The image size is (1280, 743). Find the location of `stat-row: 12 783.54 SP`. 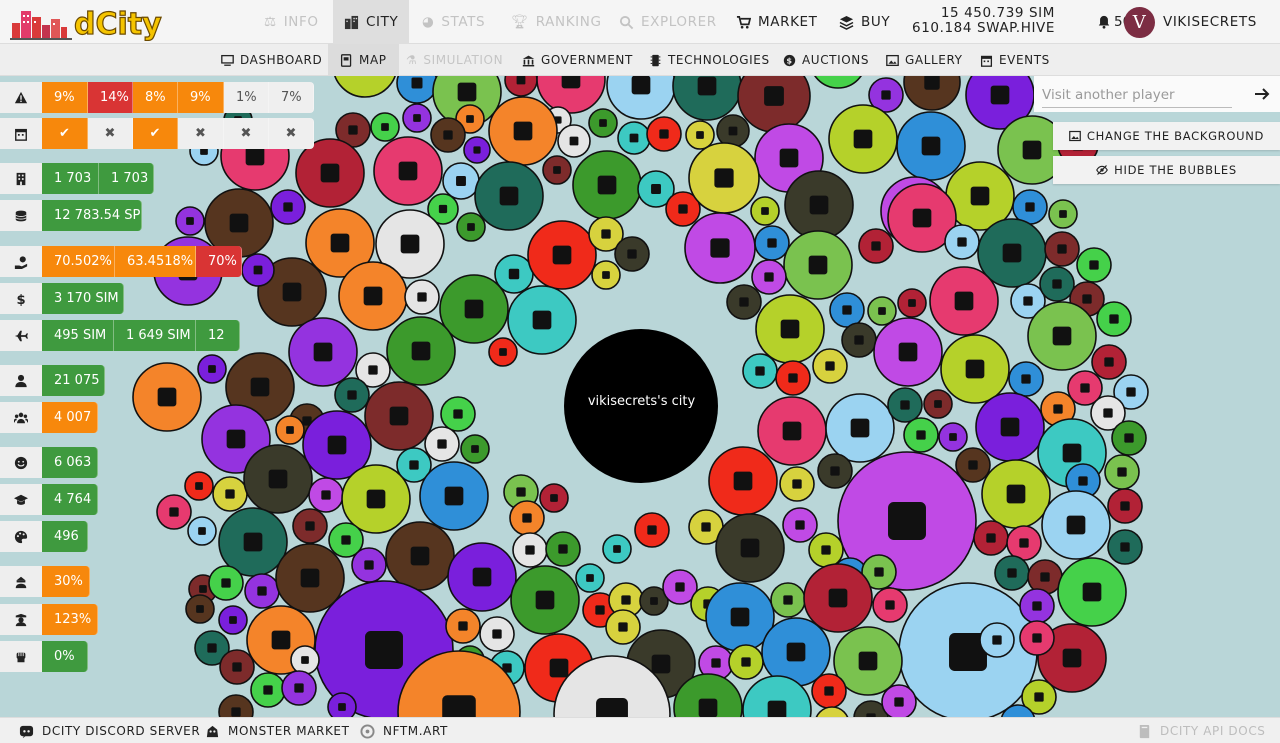

stat-row: 12 783.54 SP is located at coordinates (71, 215).